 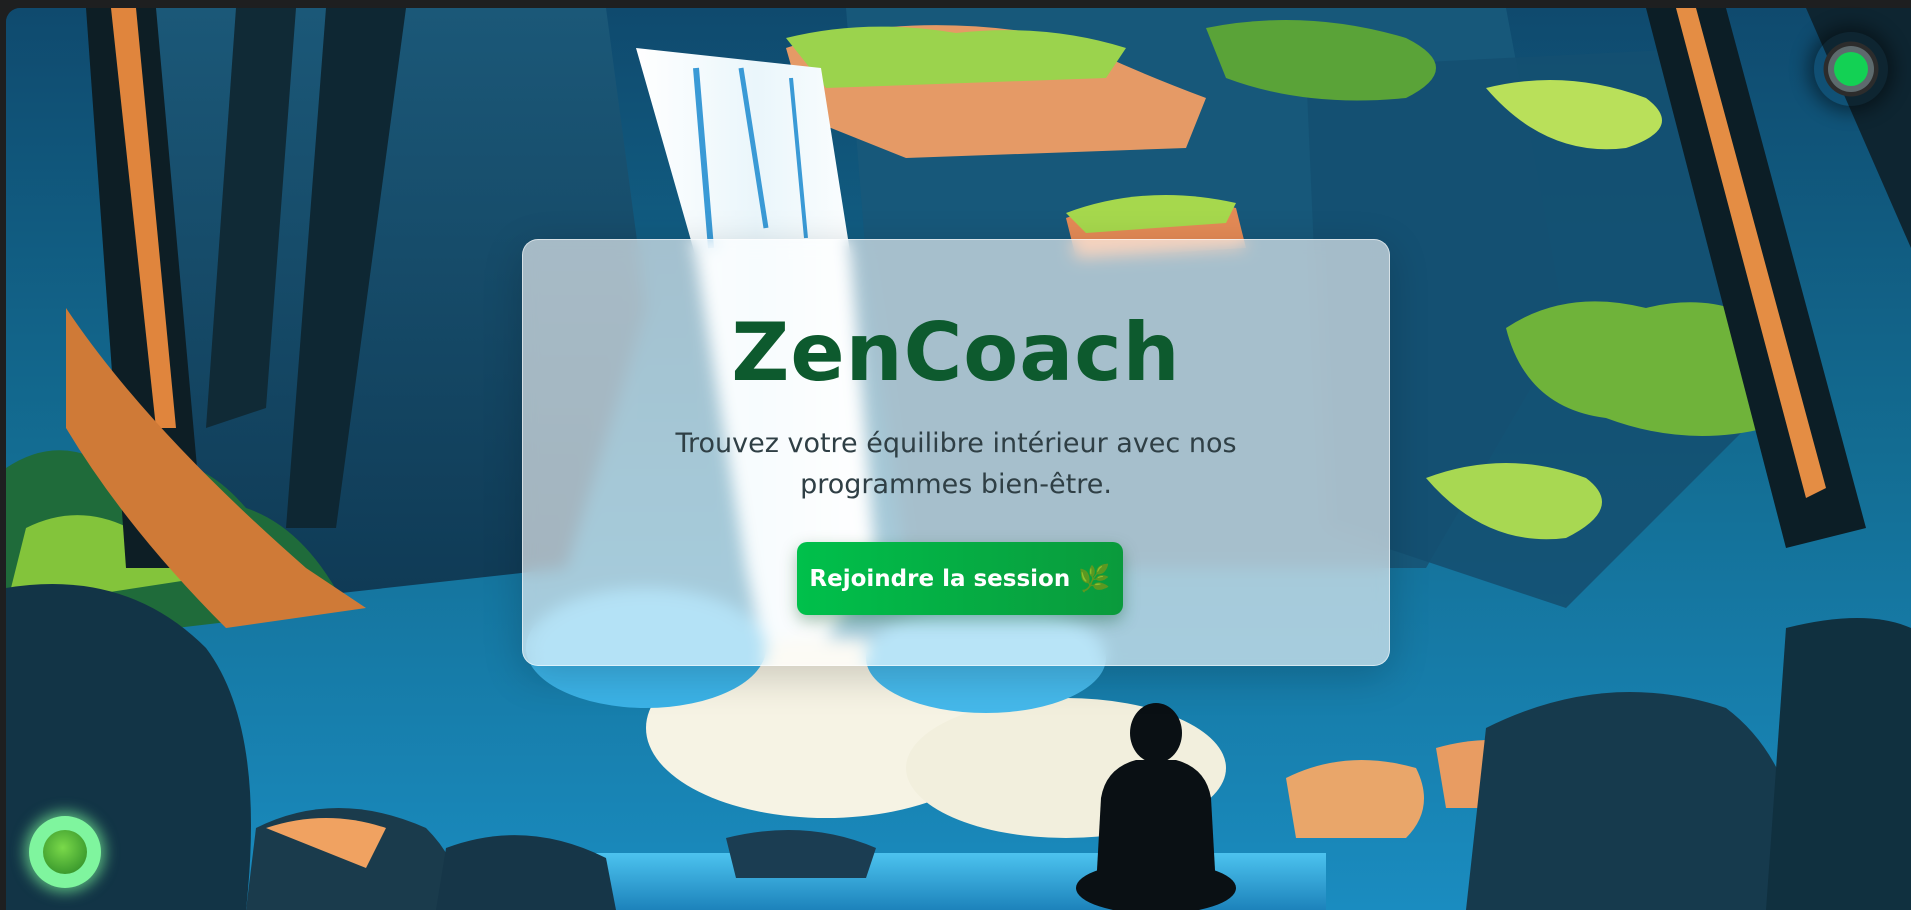 I want to click on assistant-orb-core, so click(x=65, y=852).